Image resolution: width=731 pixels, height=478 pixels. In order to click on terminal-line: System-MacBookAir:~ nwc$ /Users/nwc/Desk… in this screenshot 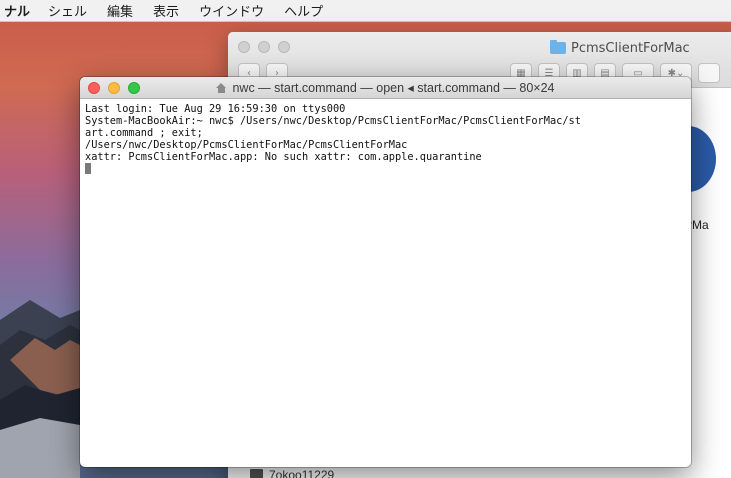, I will do `click(333, 121)`.